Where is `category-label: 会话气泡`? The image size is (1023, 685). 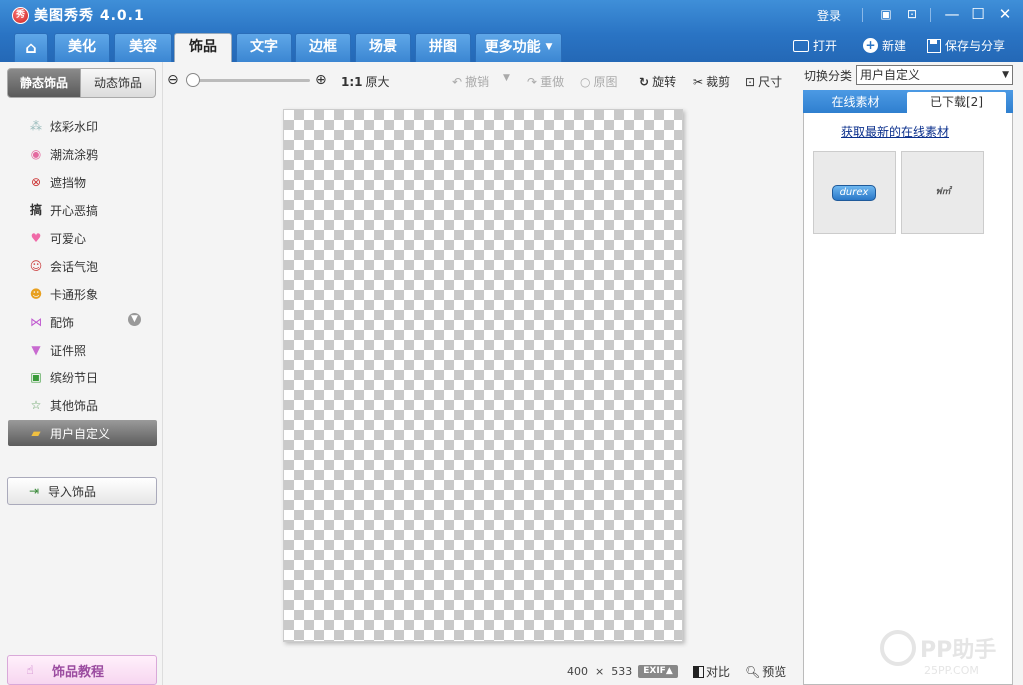 category-label: 会话气泡 is located at coordinates (74, 266).